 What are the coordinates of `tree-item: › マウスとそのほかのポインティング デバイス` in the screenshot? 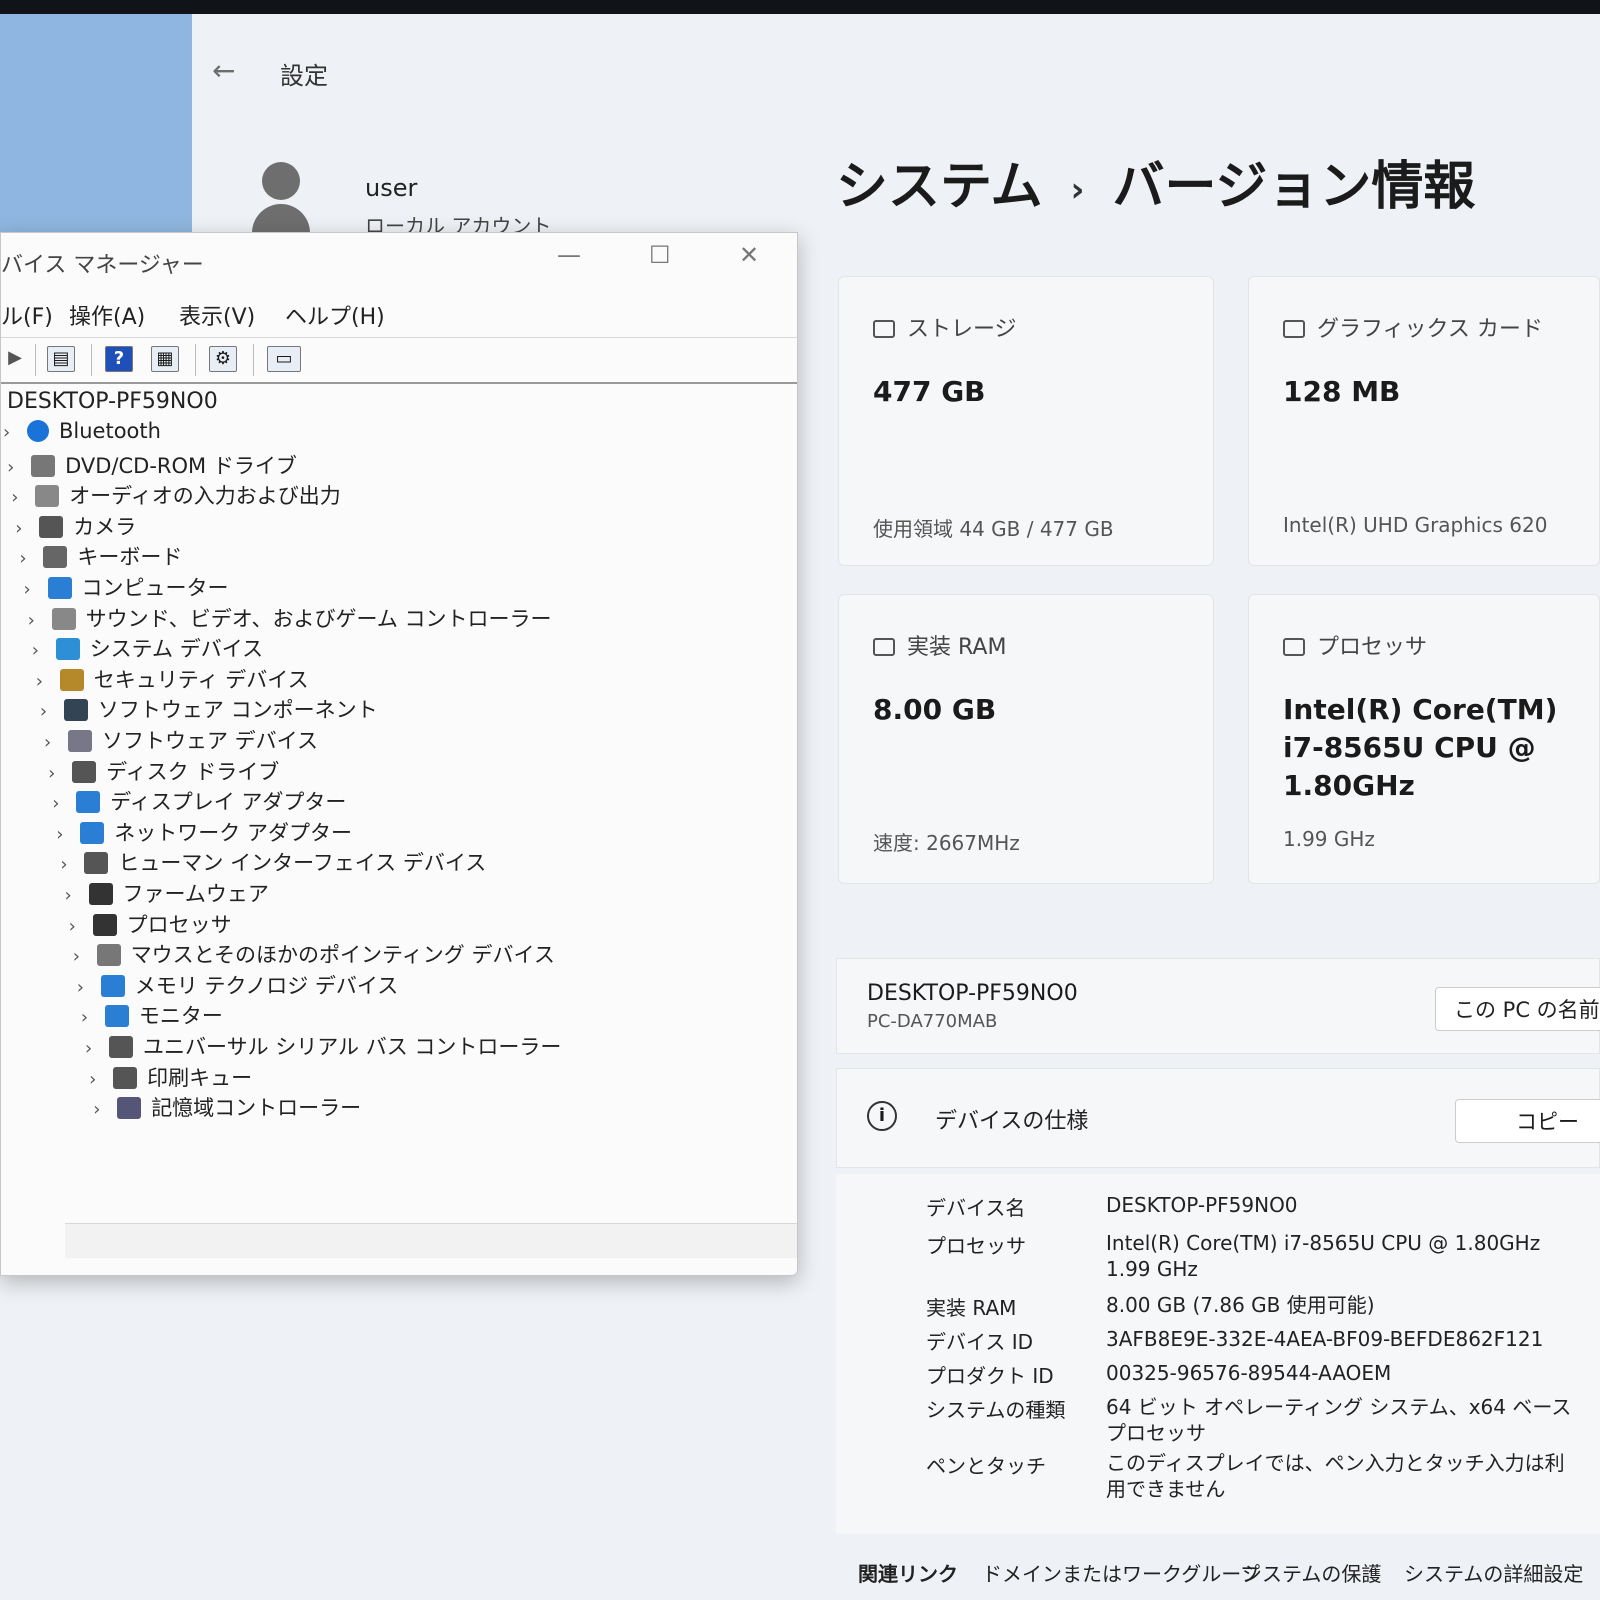 It's located at (314, 954).